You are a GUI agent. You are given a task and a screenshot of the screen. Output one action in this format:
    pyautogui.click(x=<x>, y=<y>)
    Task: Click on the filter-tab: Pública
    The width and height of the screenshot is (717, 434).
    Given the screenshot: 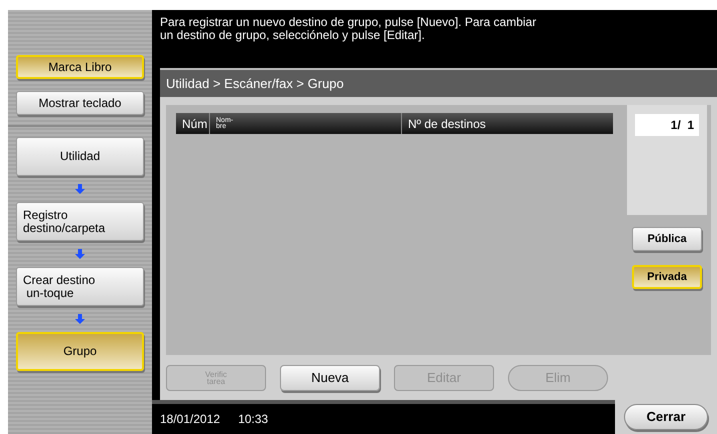 What is the action you would take?
    pyautogui.click(x=667, y=239)
    